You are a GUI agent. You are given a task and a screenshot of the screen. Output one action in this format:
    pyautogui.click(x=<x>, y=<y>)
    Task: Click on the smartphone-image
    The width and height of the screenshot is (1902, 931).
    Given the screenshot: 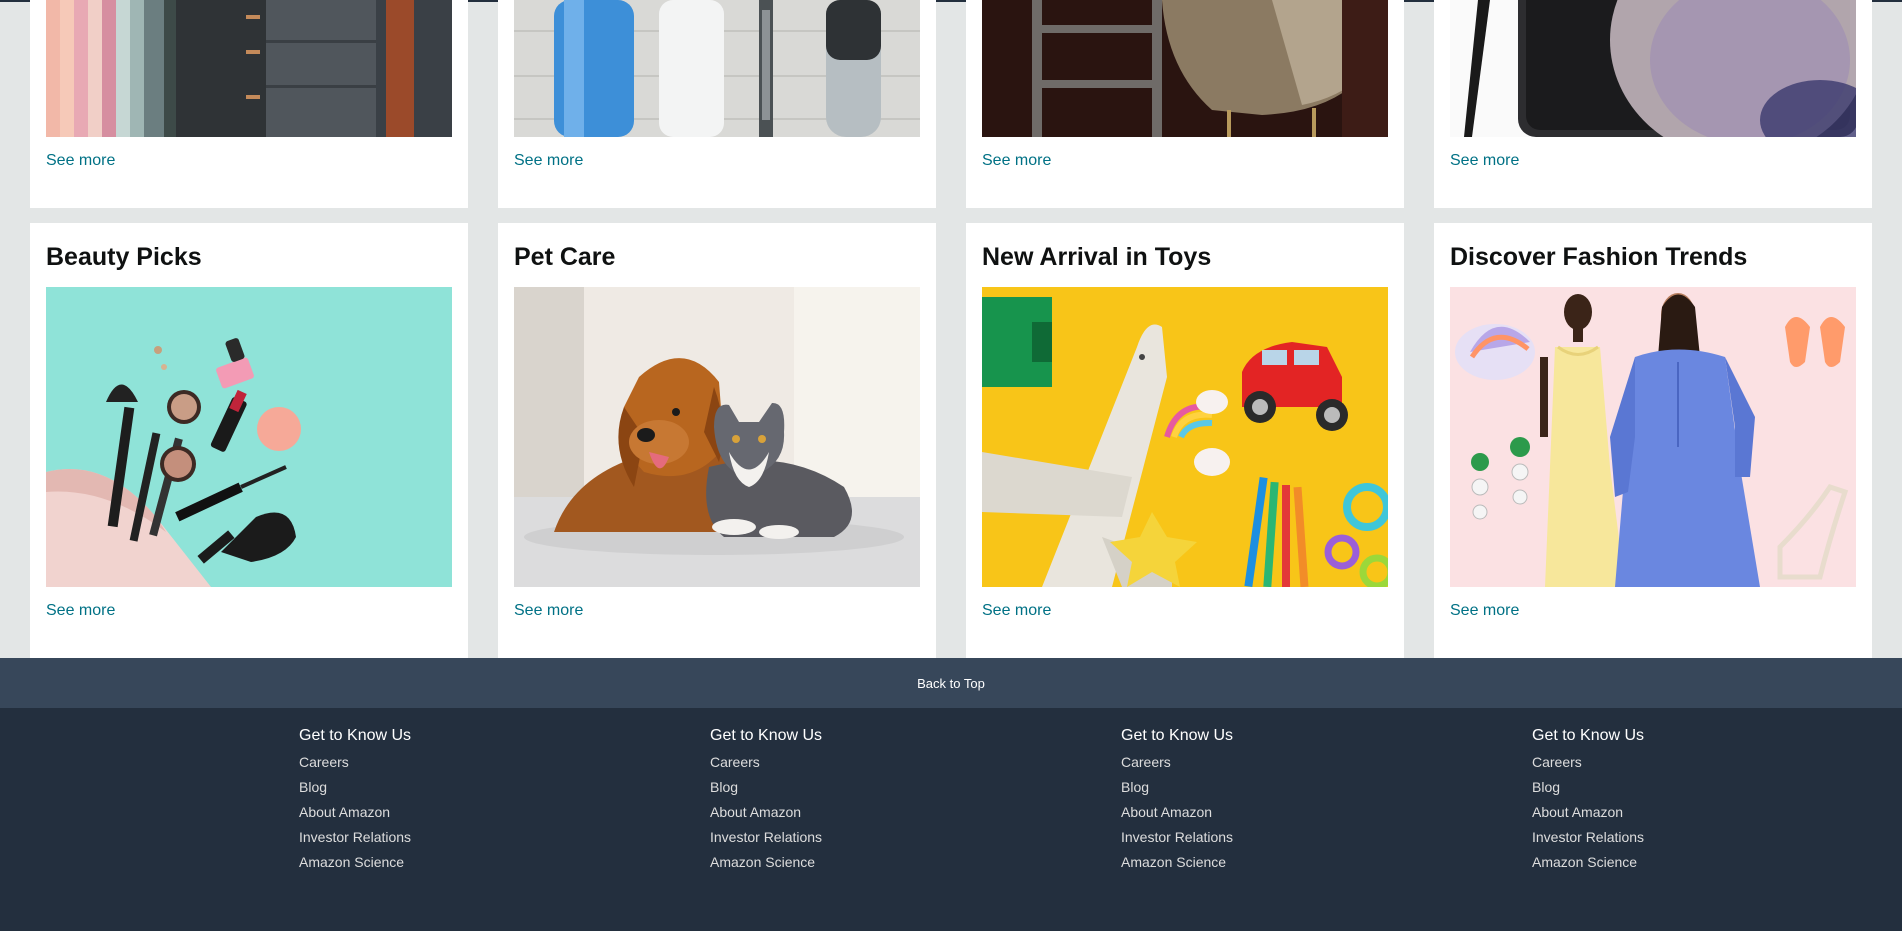 What is the action you would take?
    pyautogui.click(x=1653, y=68)
    